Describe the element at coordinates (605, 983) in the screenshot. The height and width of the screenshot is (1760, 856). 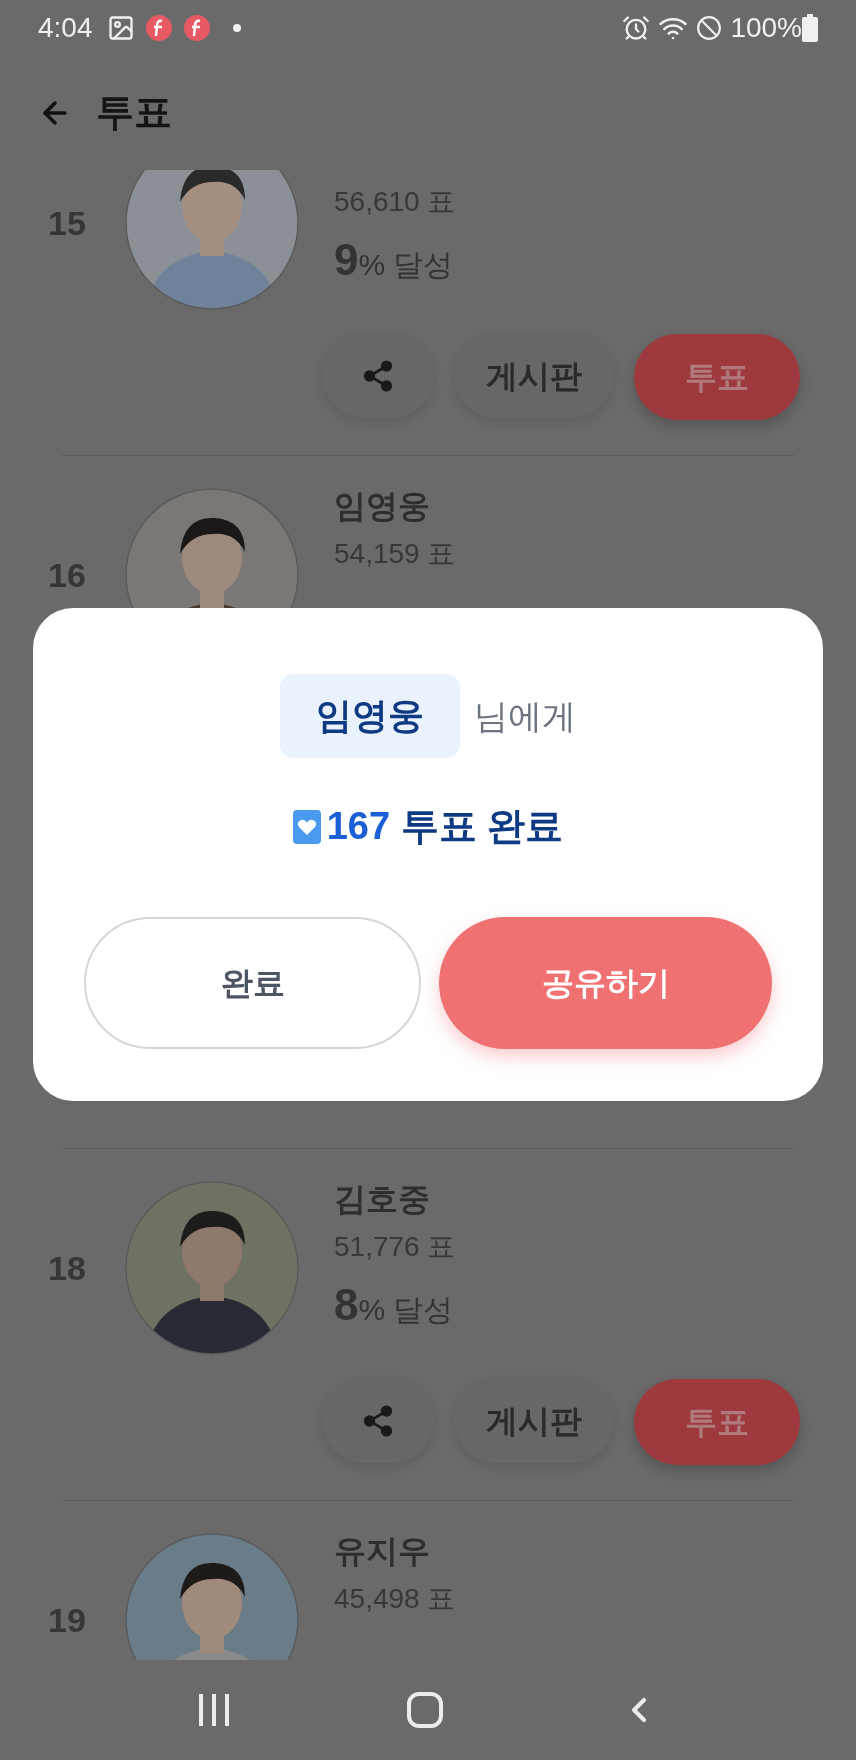
I see `share-action-button: 공유하기` at that location.